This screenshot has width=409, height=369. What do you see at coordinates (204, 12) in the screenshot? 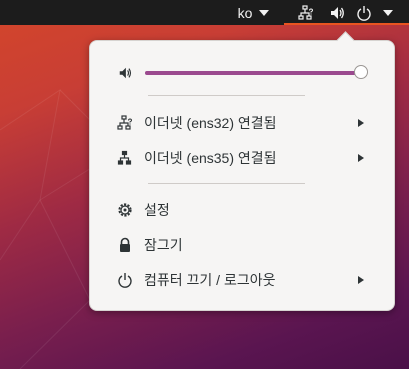
I see `top-bar: ko` at bounding box center [204, 12].